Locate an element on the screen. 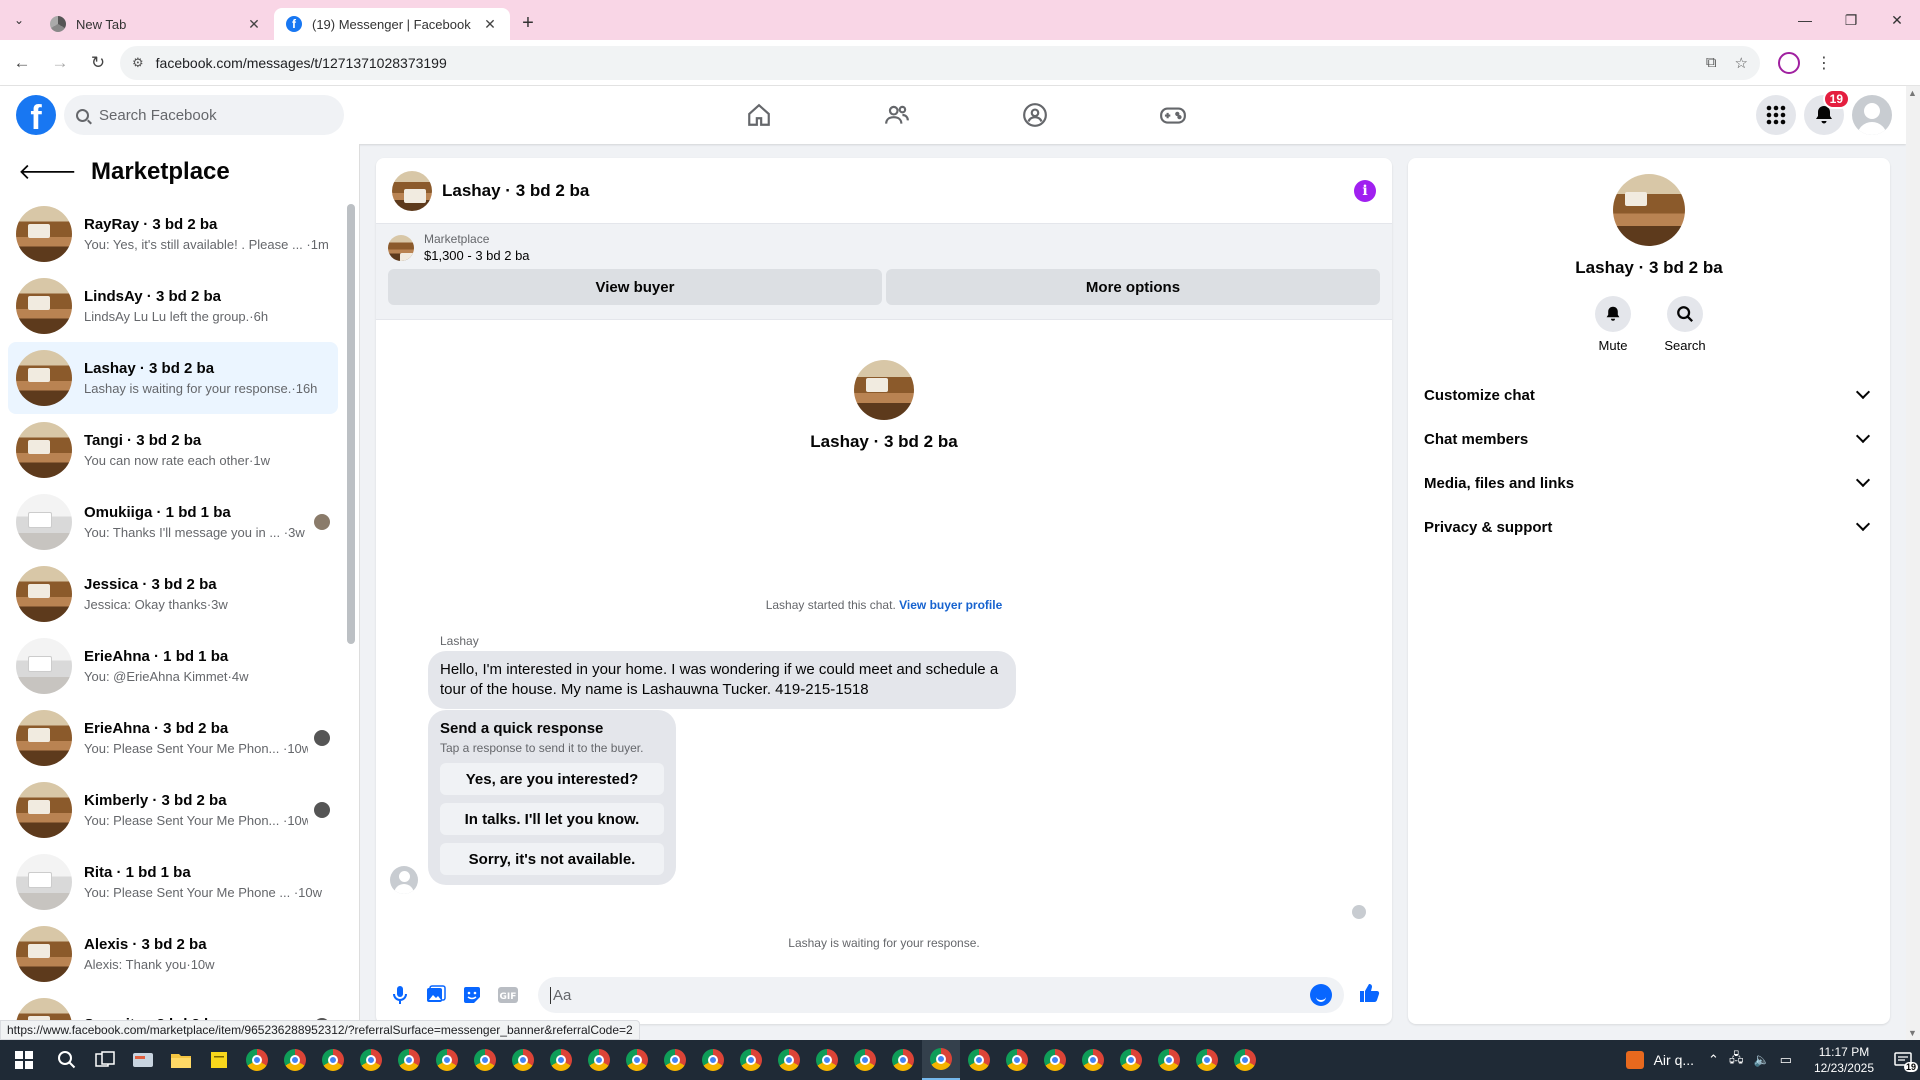  section-media-files-links: Media, files and links is located at coordinates (1649, 483).